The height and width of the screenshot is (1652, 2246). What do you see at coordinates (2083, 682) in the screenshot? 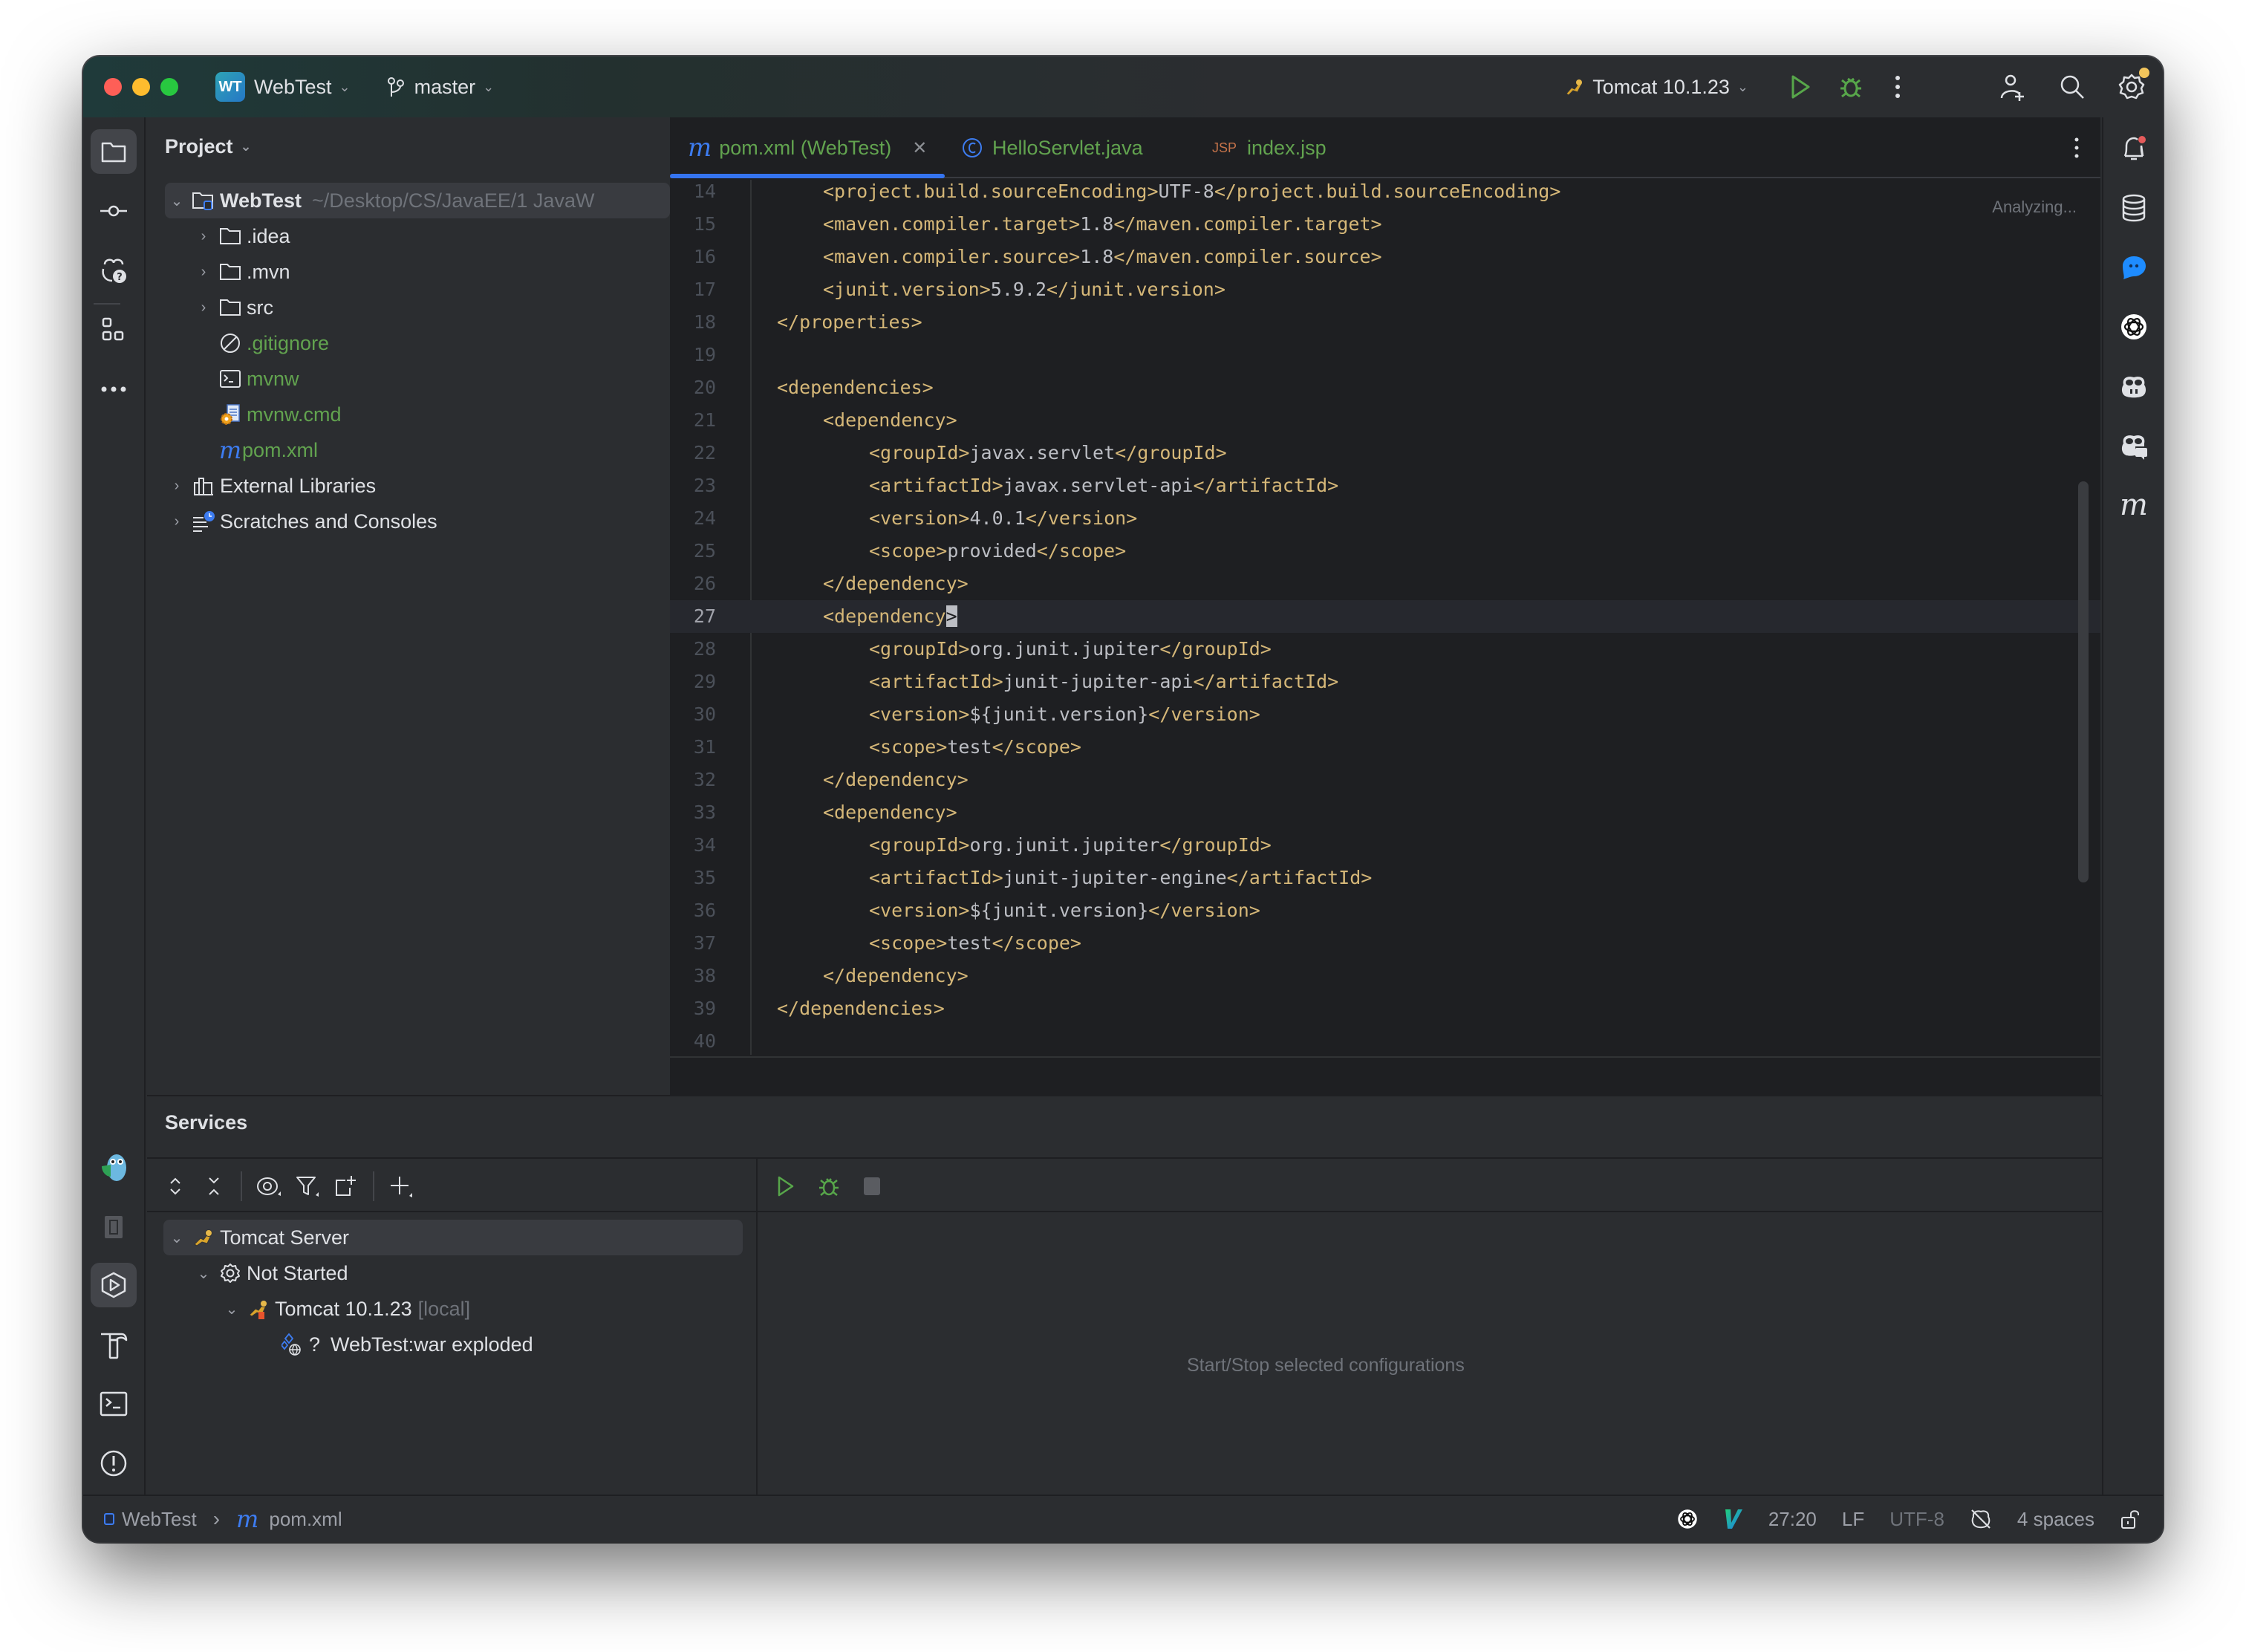
I see `vertical-scrollbar` at bounding box center [2083, 682].